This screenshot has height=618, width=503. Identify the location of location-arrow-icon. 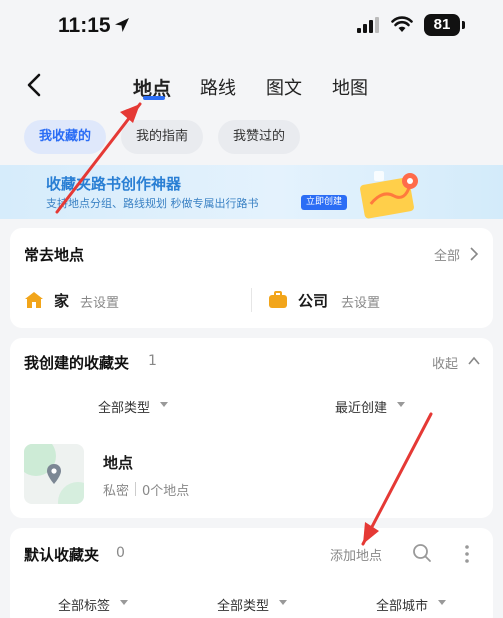
(122, 25).